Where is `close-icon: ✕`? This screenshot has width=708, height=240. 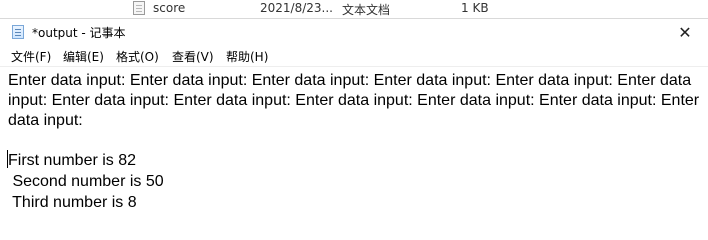 close-icon: ✕ is located at coordinates (685, 32).